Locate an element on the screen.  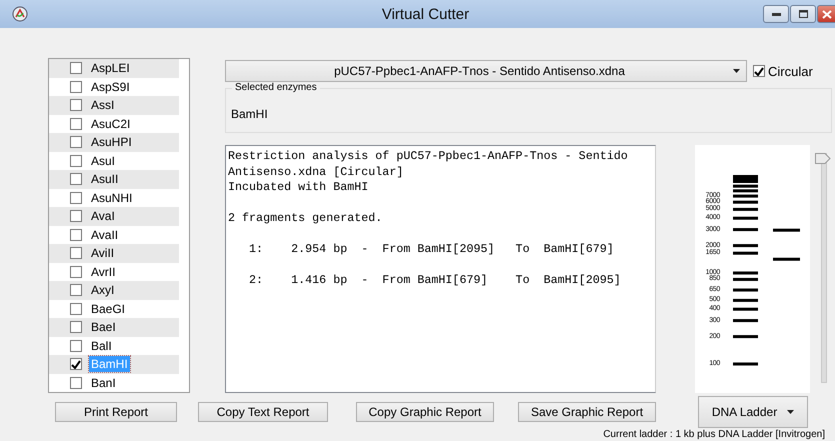
enzyme-name: AsuI is located at coordinates (103, 160).